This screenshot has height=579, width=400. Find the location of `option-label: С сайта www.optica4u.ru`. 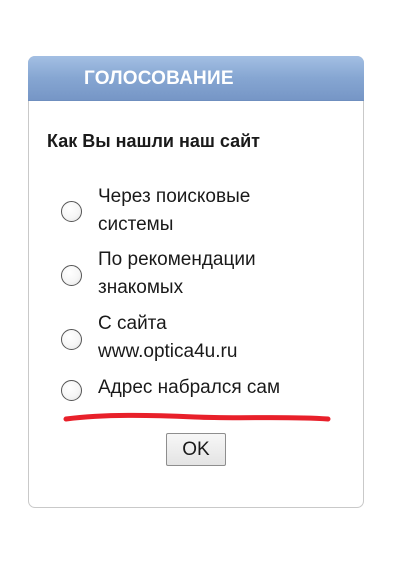

option-label: С сайта www.optica4u.ru is located at coordinates (168, 337).